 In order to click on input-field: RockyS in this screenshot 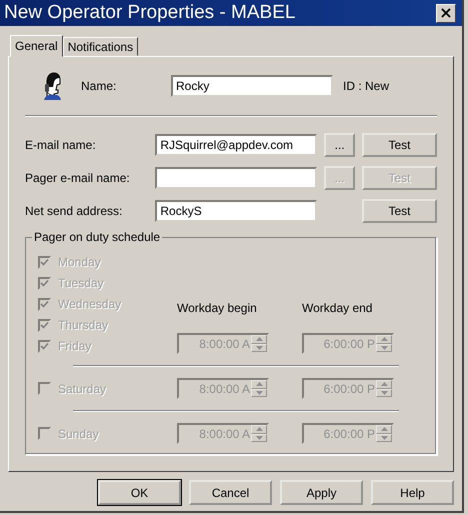, I will do `click(236, 211)`.